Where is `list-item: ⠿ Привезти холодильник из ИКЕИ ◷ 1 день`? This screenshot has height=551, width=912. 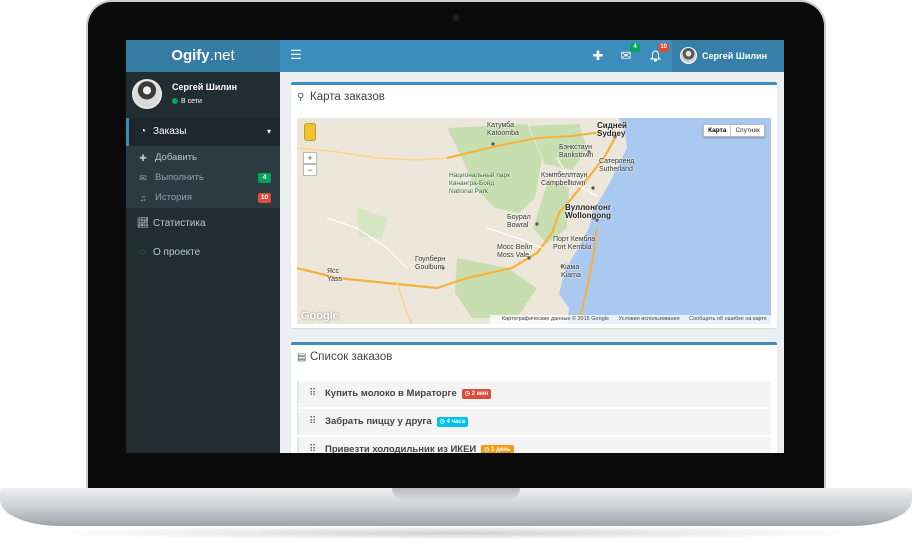
list-item: ⠿ Привезти холодильник из ИКЕИ ◷ 1 день is located at coordinates (534, 445).